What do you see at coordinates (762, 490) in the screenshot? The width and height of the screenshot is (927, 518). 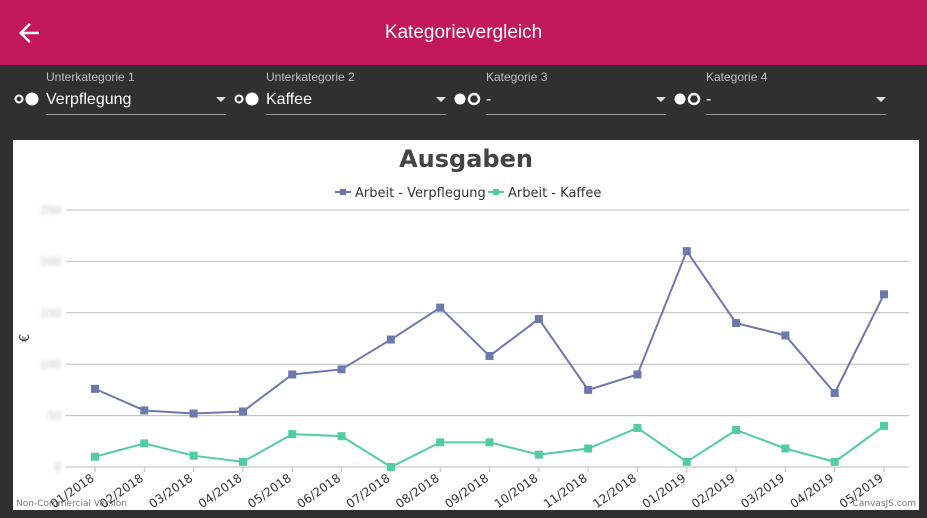 I see `x-tick-label: 03/2019` at bounding box center [762, 490].